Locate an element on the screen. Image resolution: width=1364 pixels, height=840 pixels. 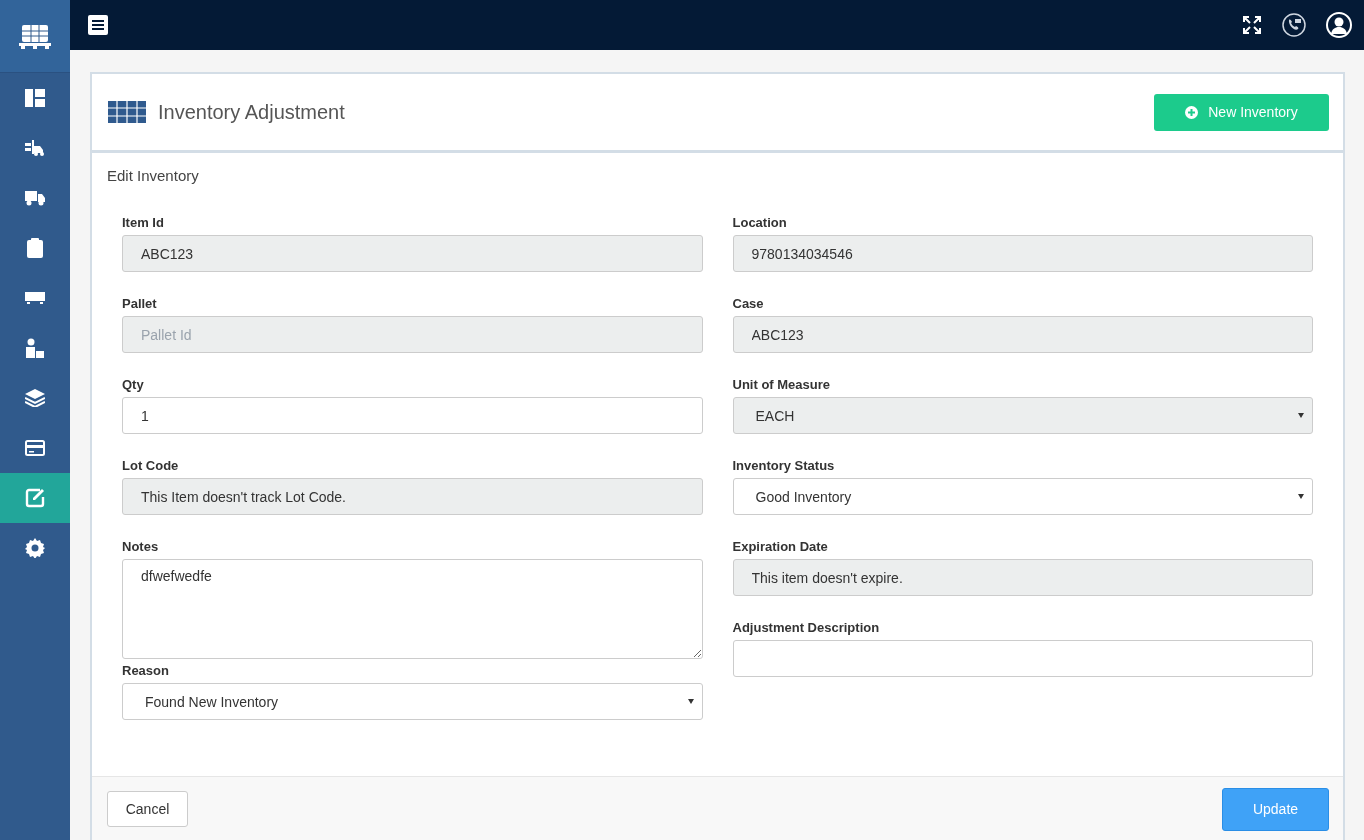
field-label: Unit of Measure is located at coordinates (781, 385).